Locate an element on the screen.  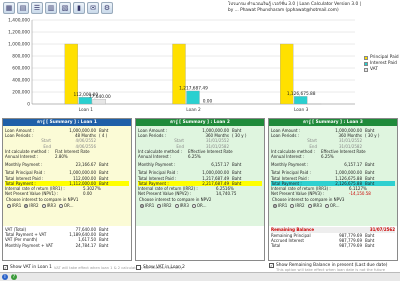
y-tick-label: 600,000 is located at coordinates (21, 69).